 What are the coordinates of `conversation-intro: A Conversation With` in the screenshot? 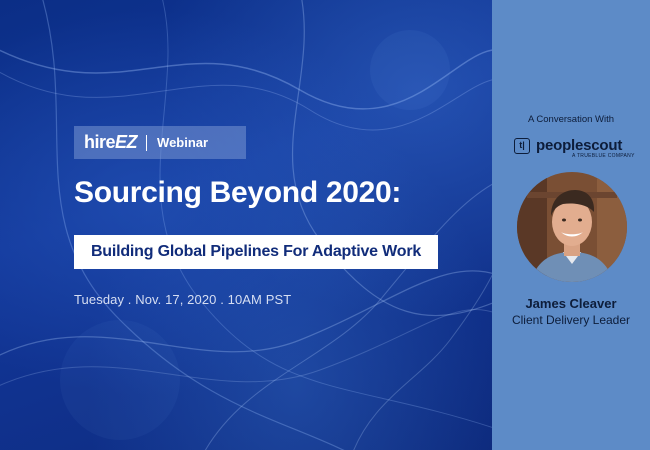 It's located at (571, 119).